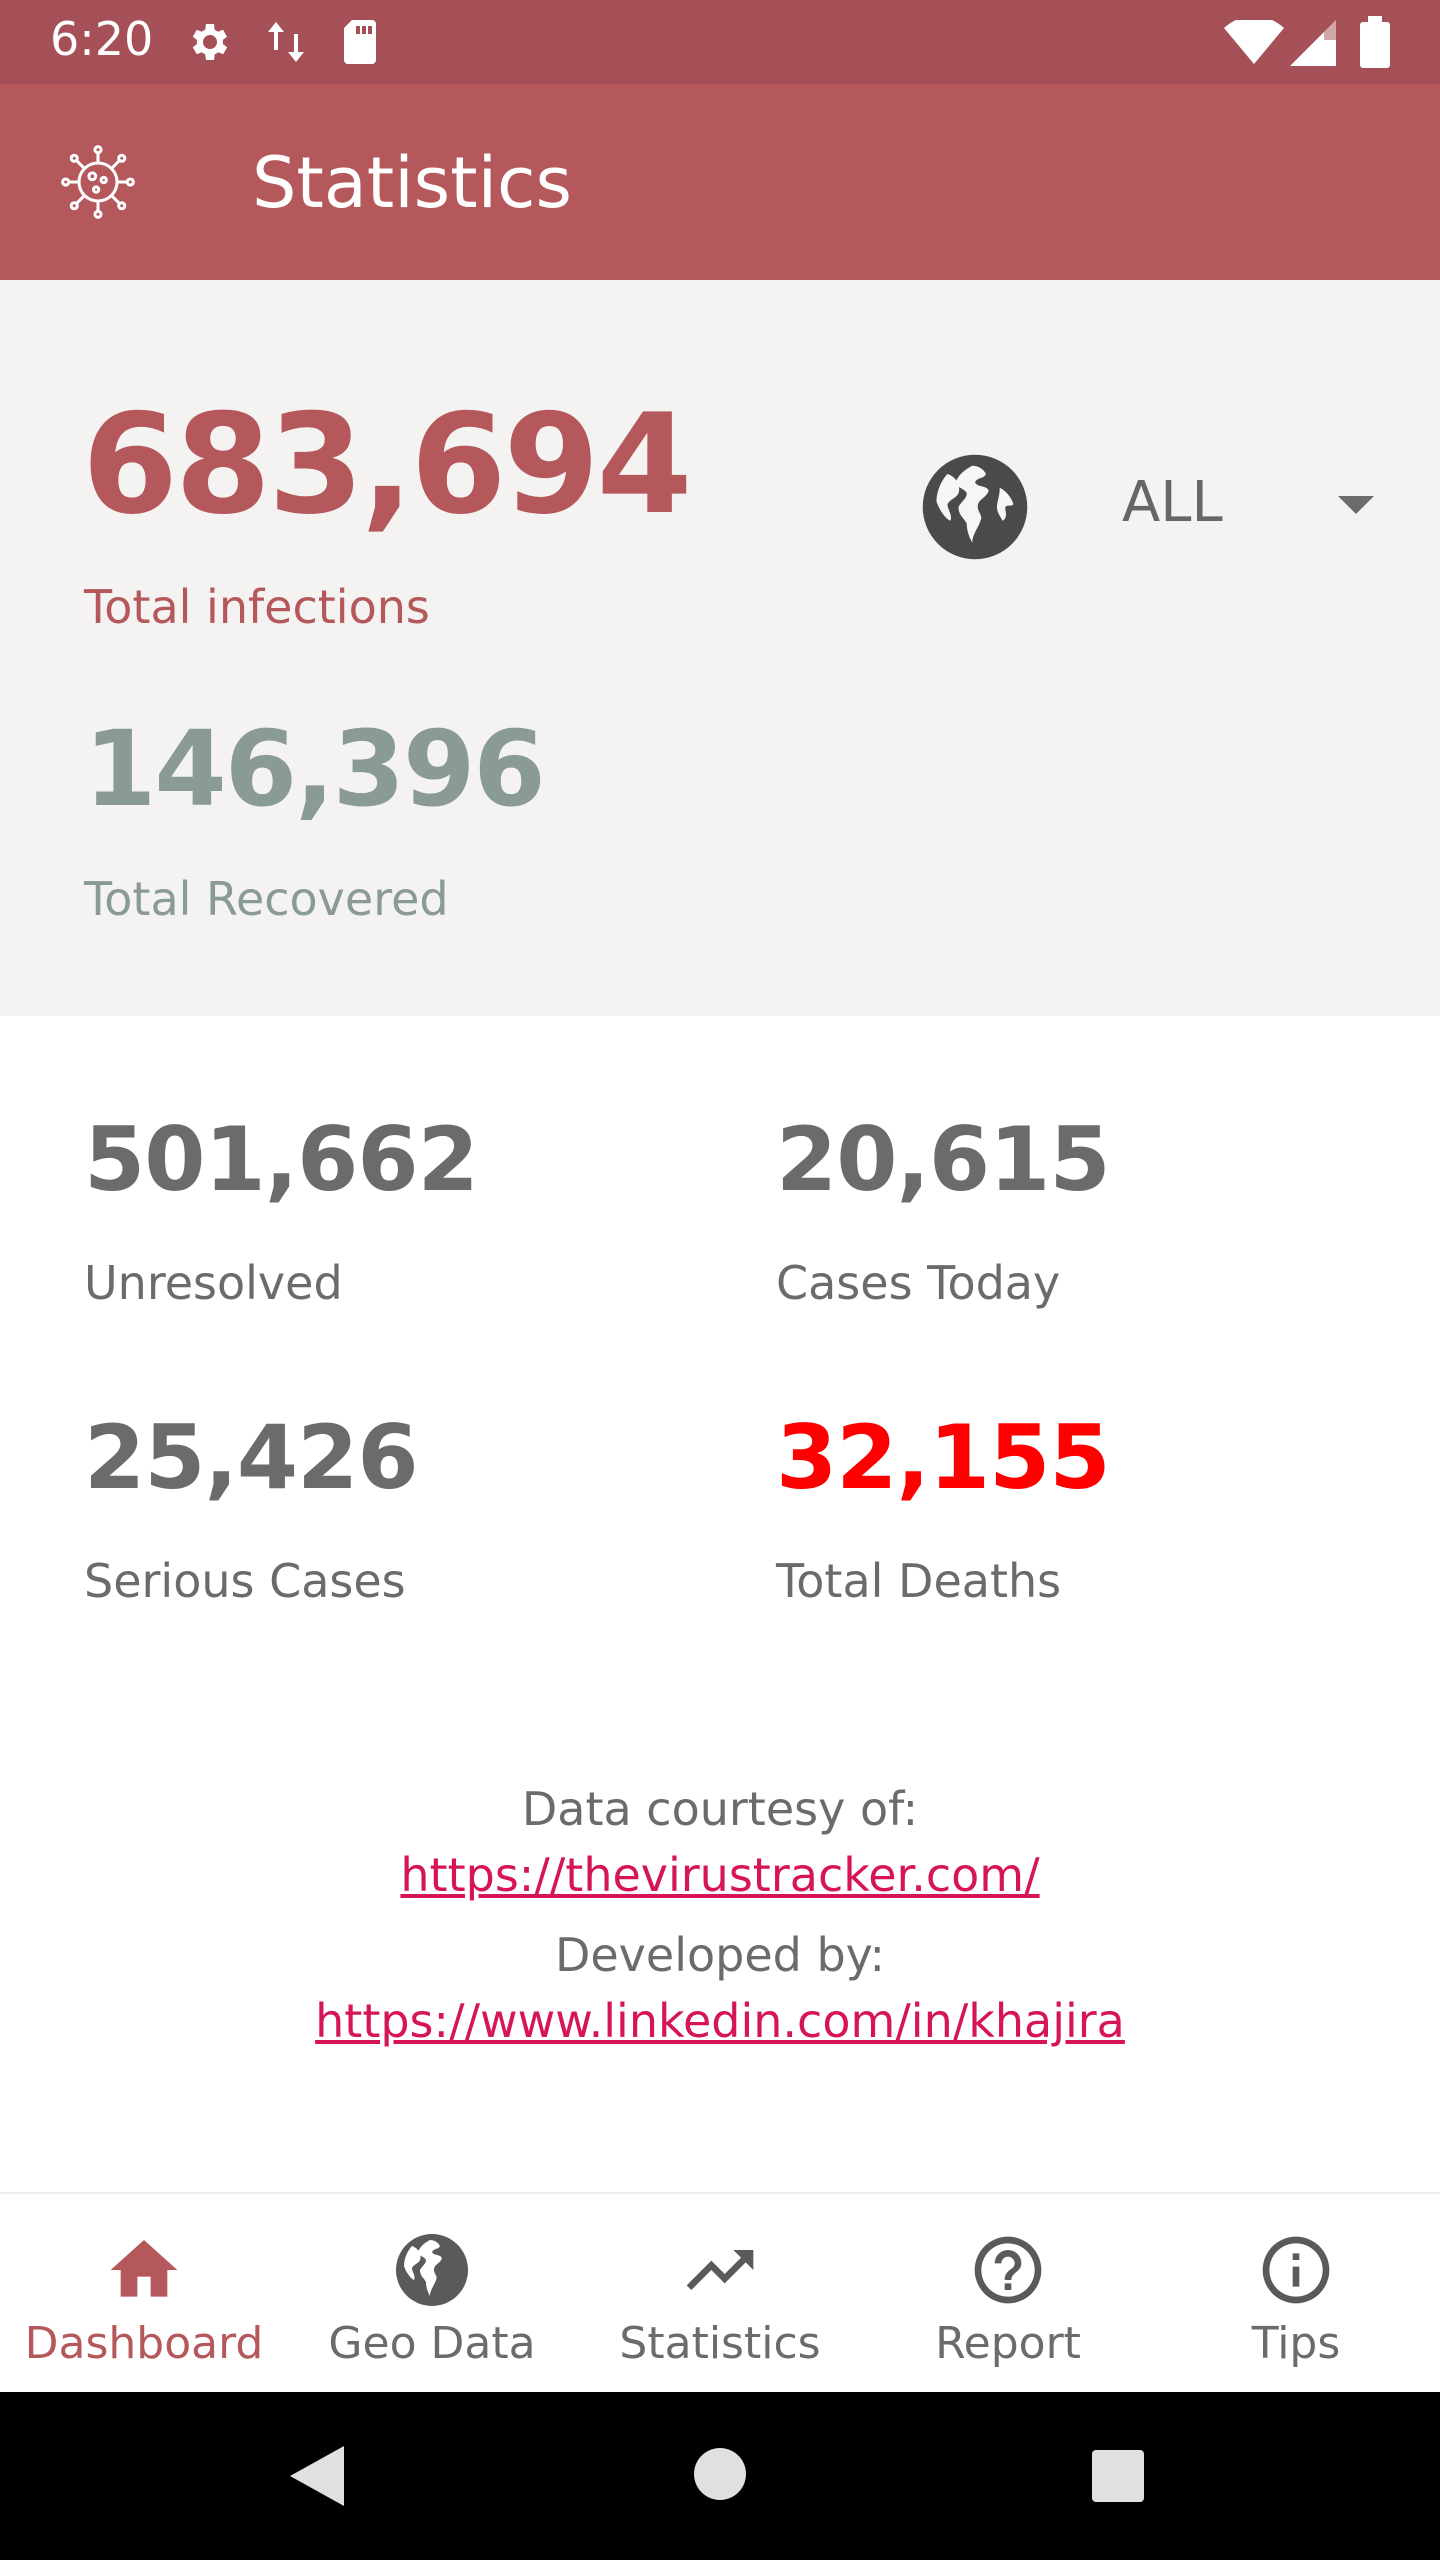  I want to click on total-deaths-value: 32,155, so click(943, 1457).